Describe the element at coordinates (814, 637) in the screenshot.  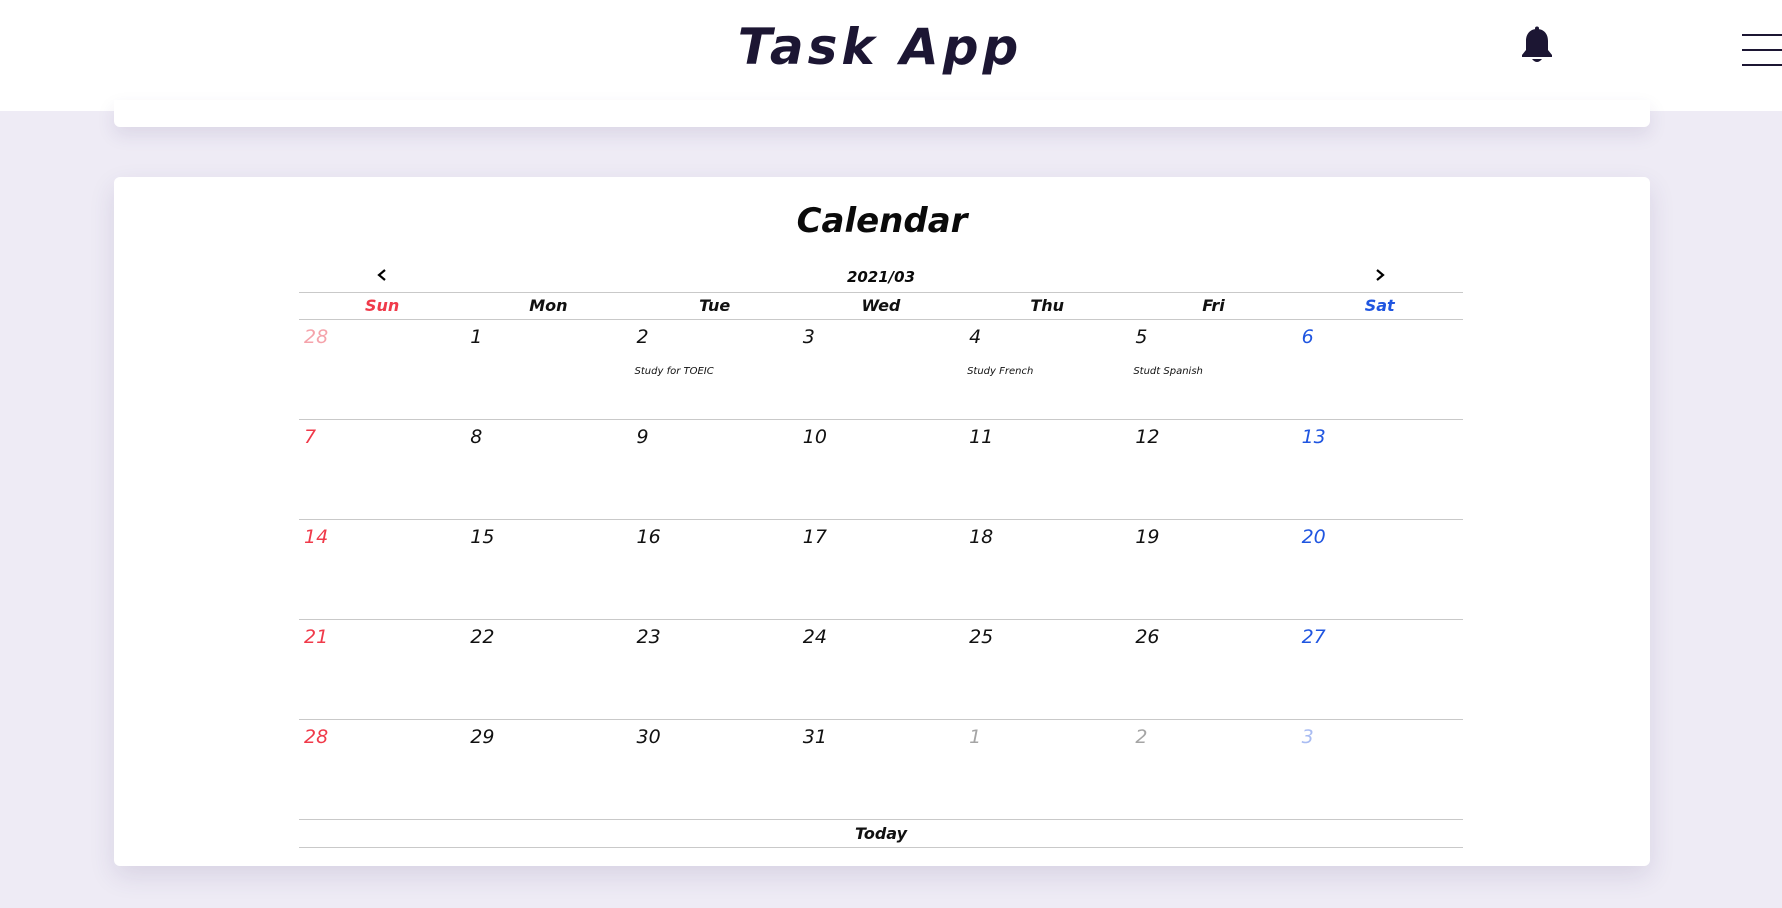
I see `day-number: 24` at that location.